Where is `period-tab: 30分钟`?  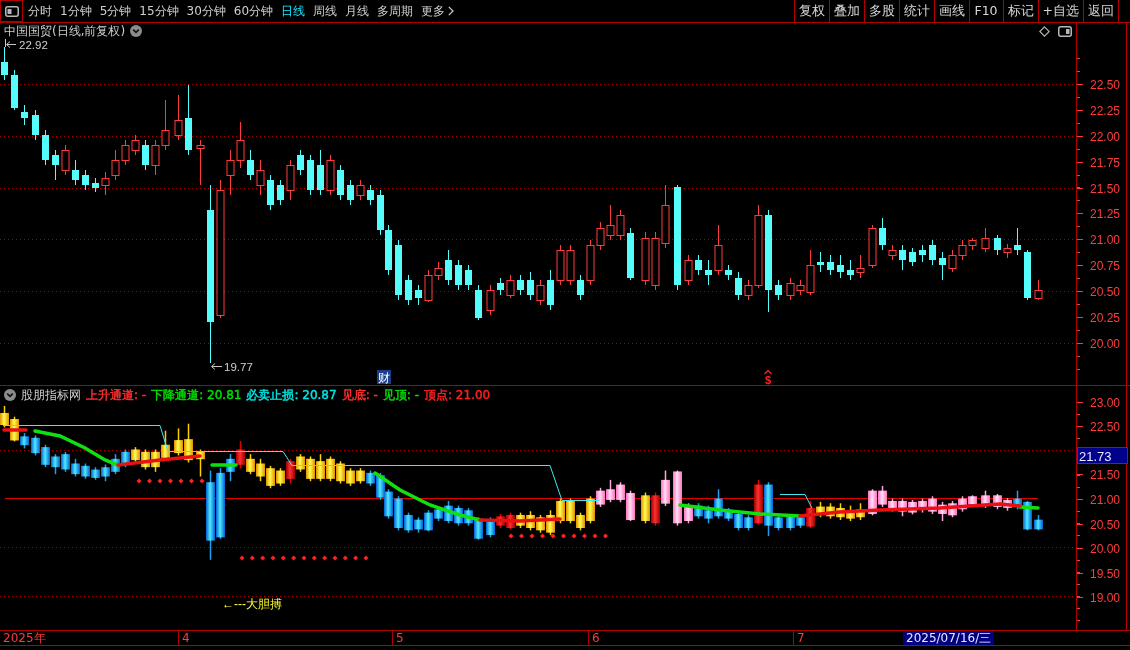 period-tab: 30分钟 is located at coordinates (206, 11).